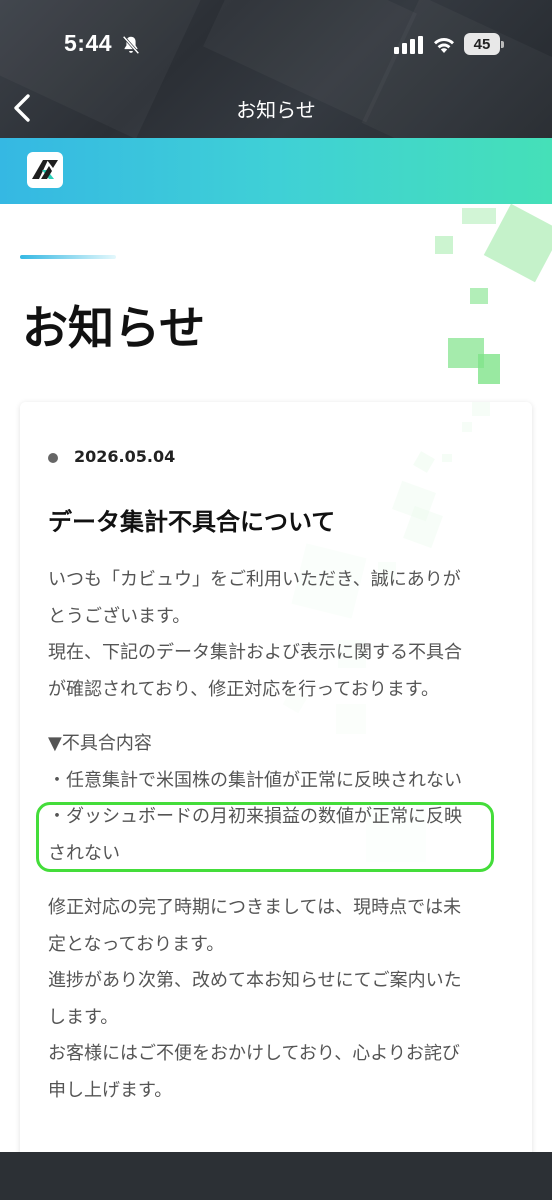 The height and width of the screenshot is (1200, 552). What do you see at coordinates (125, 456) in the screenshot?
I see `notice-date: 2026.05.04` at bounding box center [125, 456].